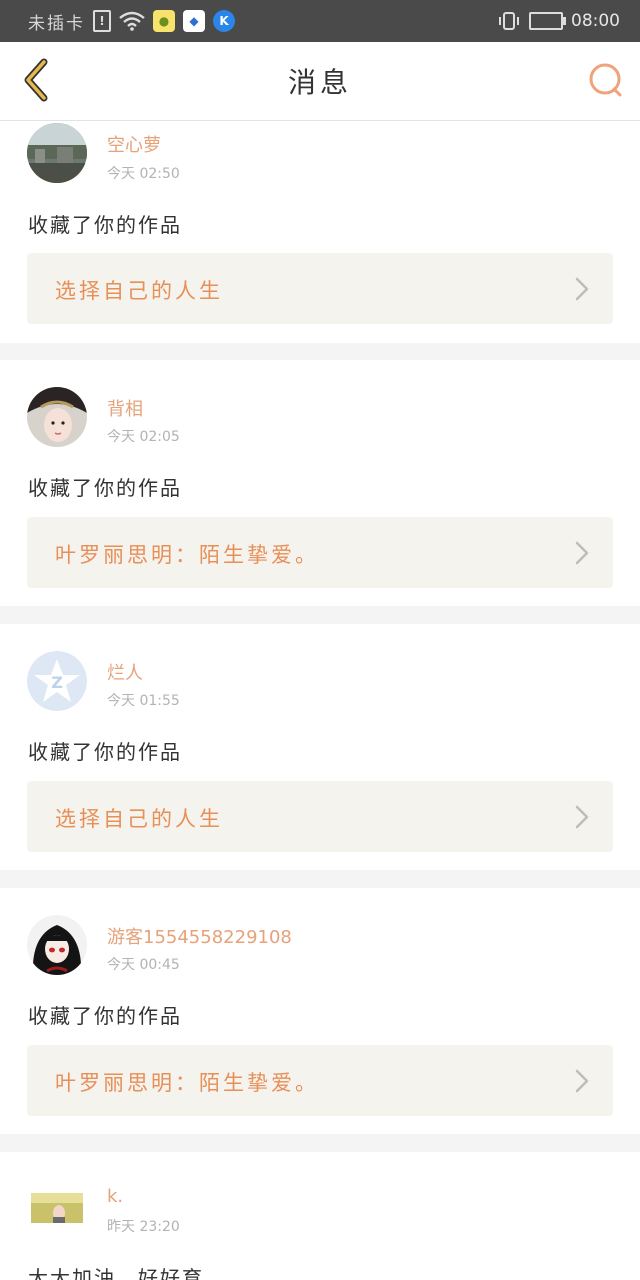  Describe the element at coordinates (194, 21) in the screenshot. I see `baidu-app-icon: ◆` at that location.